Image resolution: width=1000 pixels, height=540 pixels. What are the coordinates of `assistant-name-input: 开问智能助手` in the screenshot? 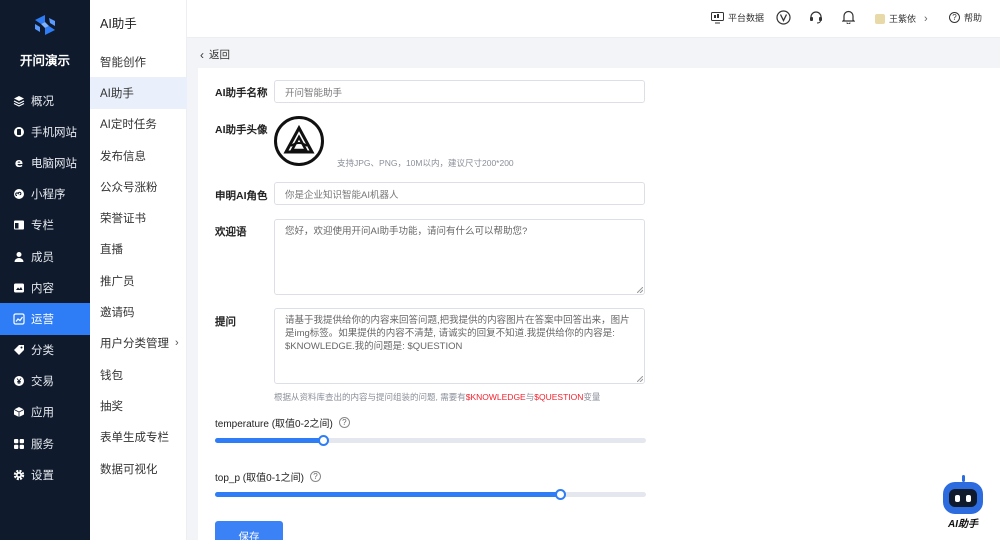 It's located at (459, 91).